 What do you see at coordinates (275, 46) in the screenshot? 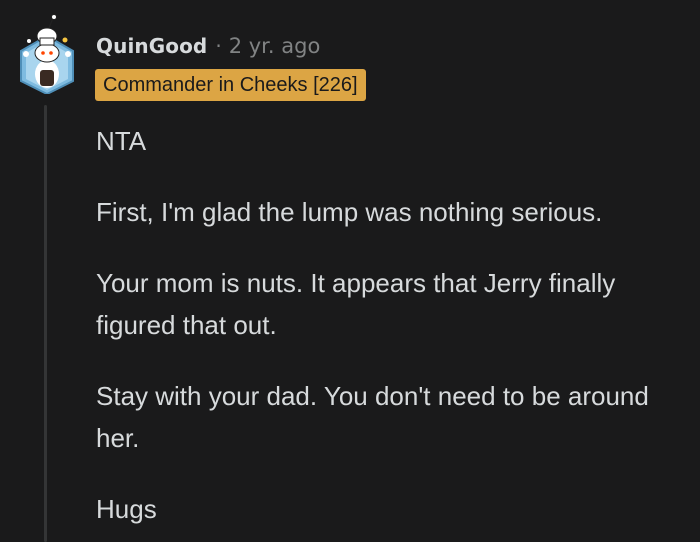
I see `comment-timestamp: 2 yr. ago` at bounding box center [275, 46].